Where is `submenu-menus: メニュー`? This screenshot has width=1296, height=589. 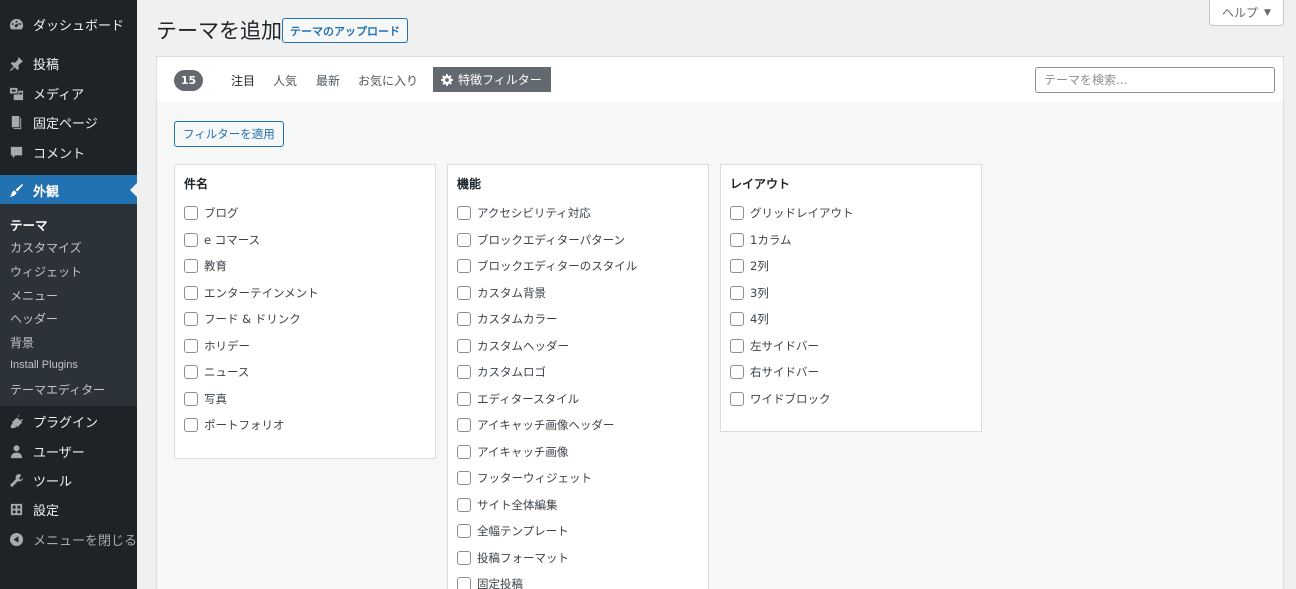 submenu-menus: メニュー is located at coordinates (34, 295).